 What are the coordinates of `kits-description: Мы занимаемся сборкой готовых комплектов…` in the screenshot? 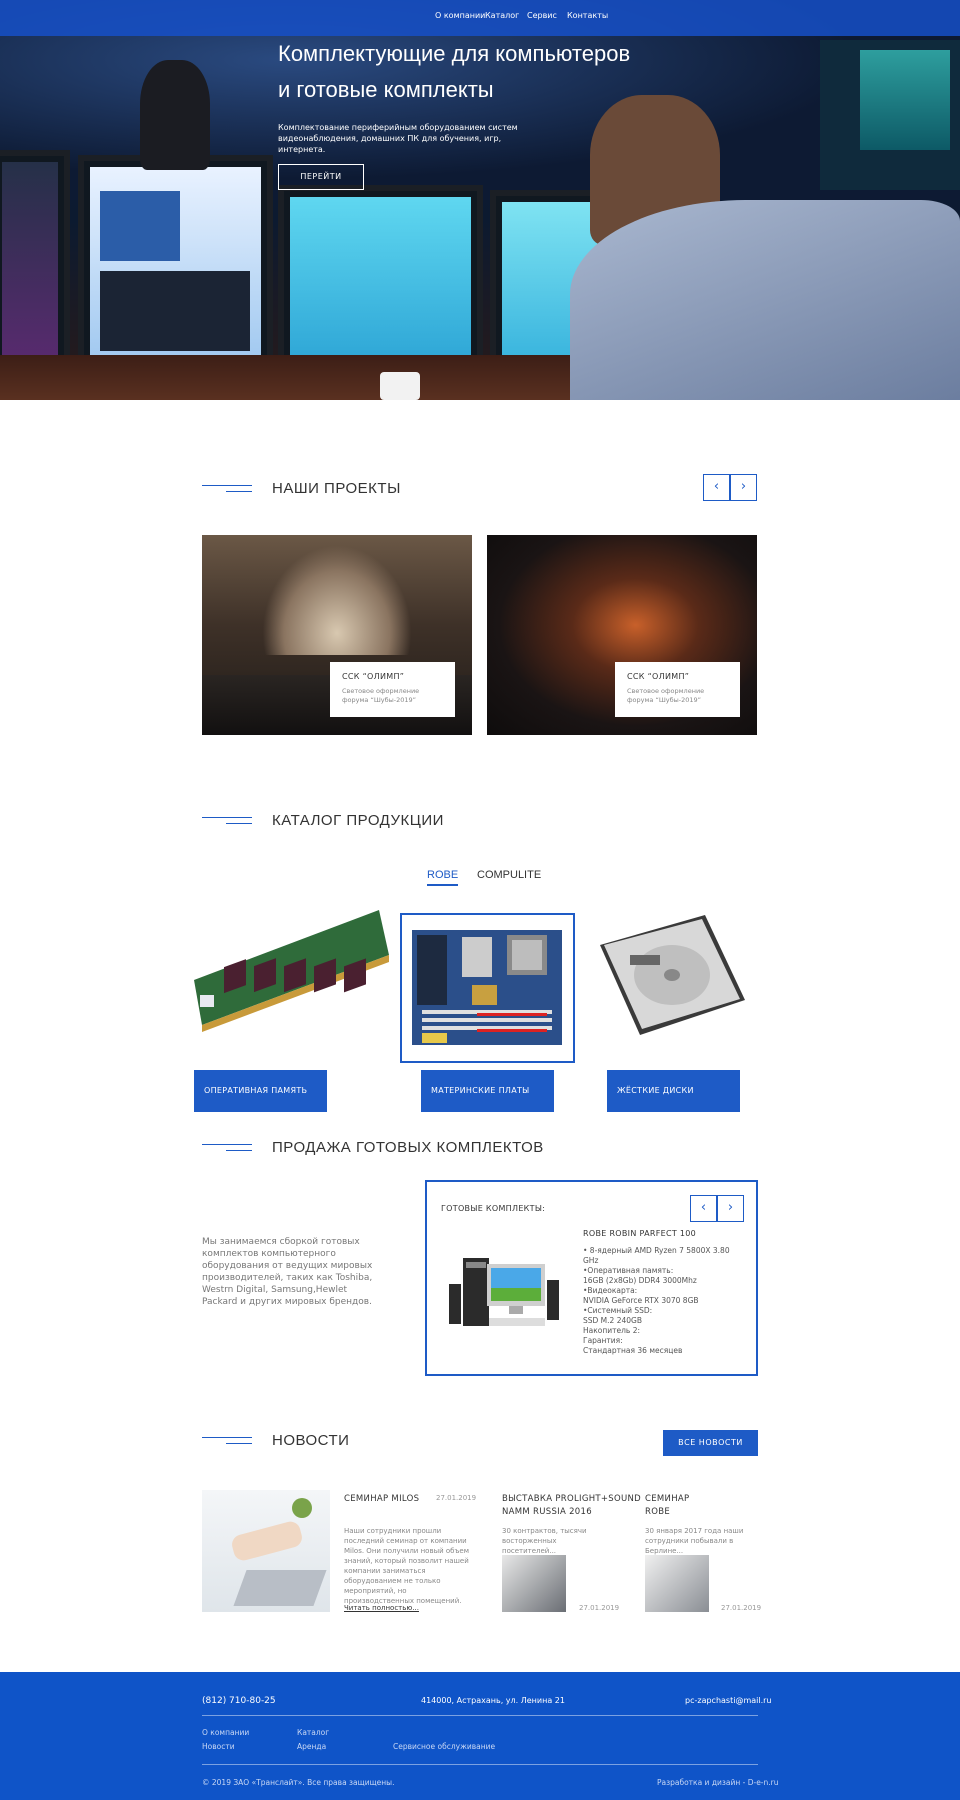 It's located at (287, 1272).